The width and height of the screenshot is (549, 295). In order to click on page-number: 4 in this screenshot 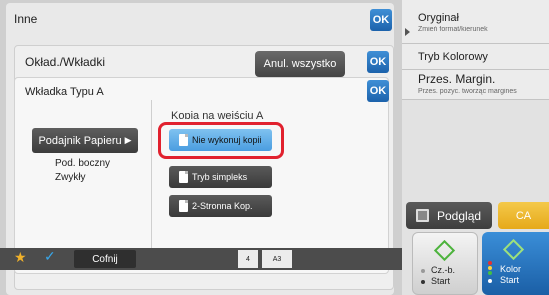, I will do `click(248, 259)`.